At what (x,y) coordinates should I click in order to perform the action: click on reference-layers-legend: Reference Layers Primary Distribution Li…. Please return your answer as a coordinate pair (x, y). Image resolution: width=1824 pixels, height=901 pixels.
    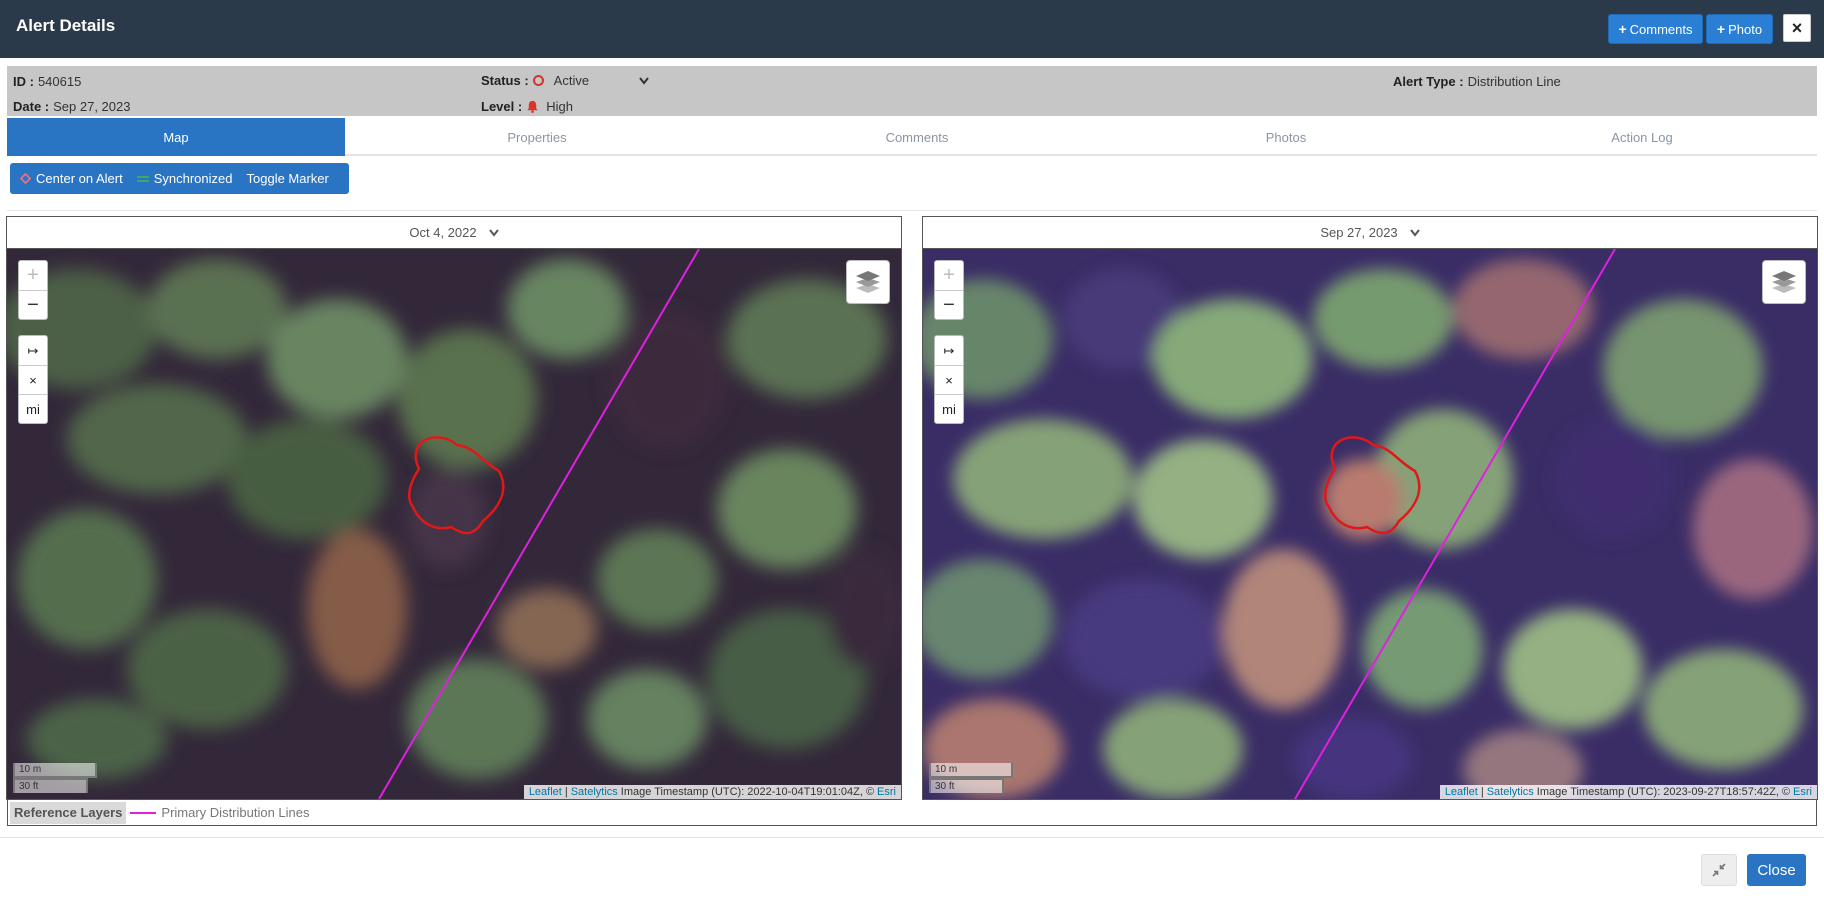
    Looking at the image, I should click on (912, 813).